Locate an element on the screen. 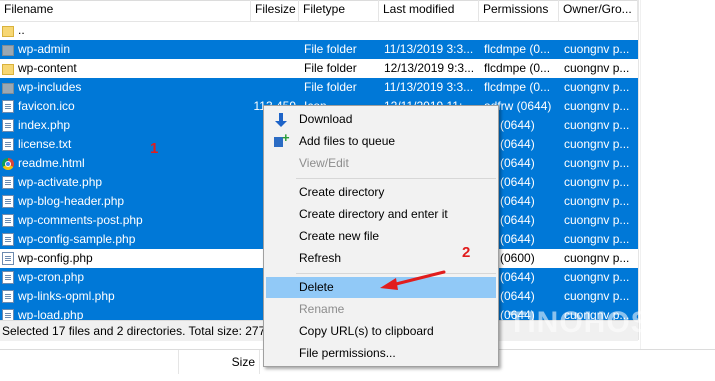  chrome-icon is located at coordinates (8, 164).